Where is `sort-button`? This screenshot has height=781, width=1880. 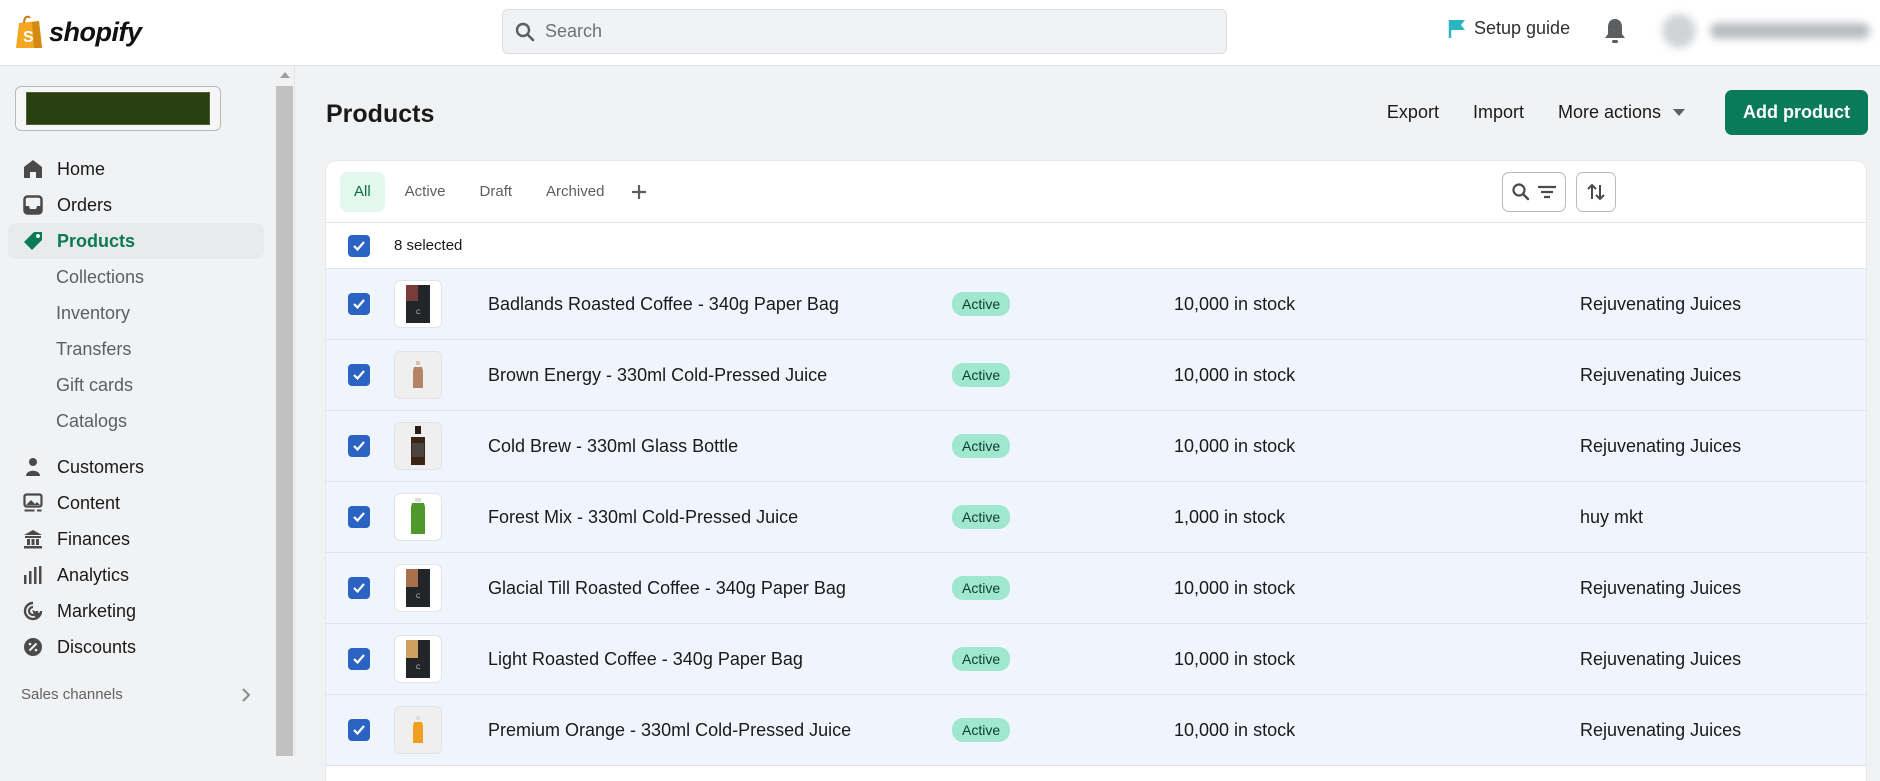
sort-button is located at coordinates (1596, 192).